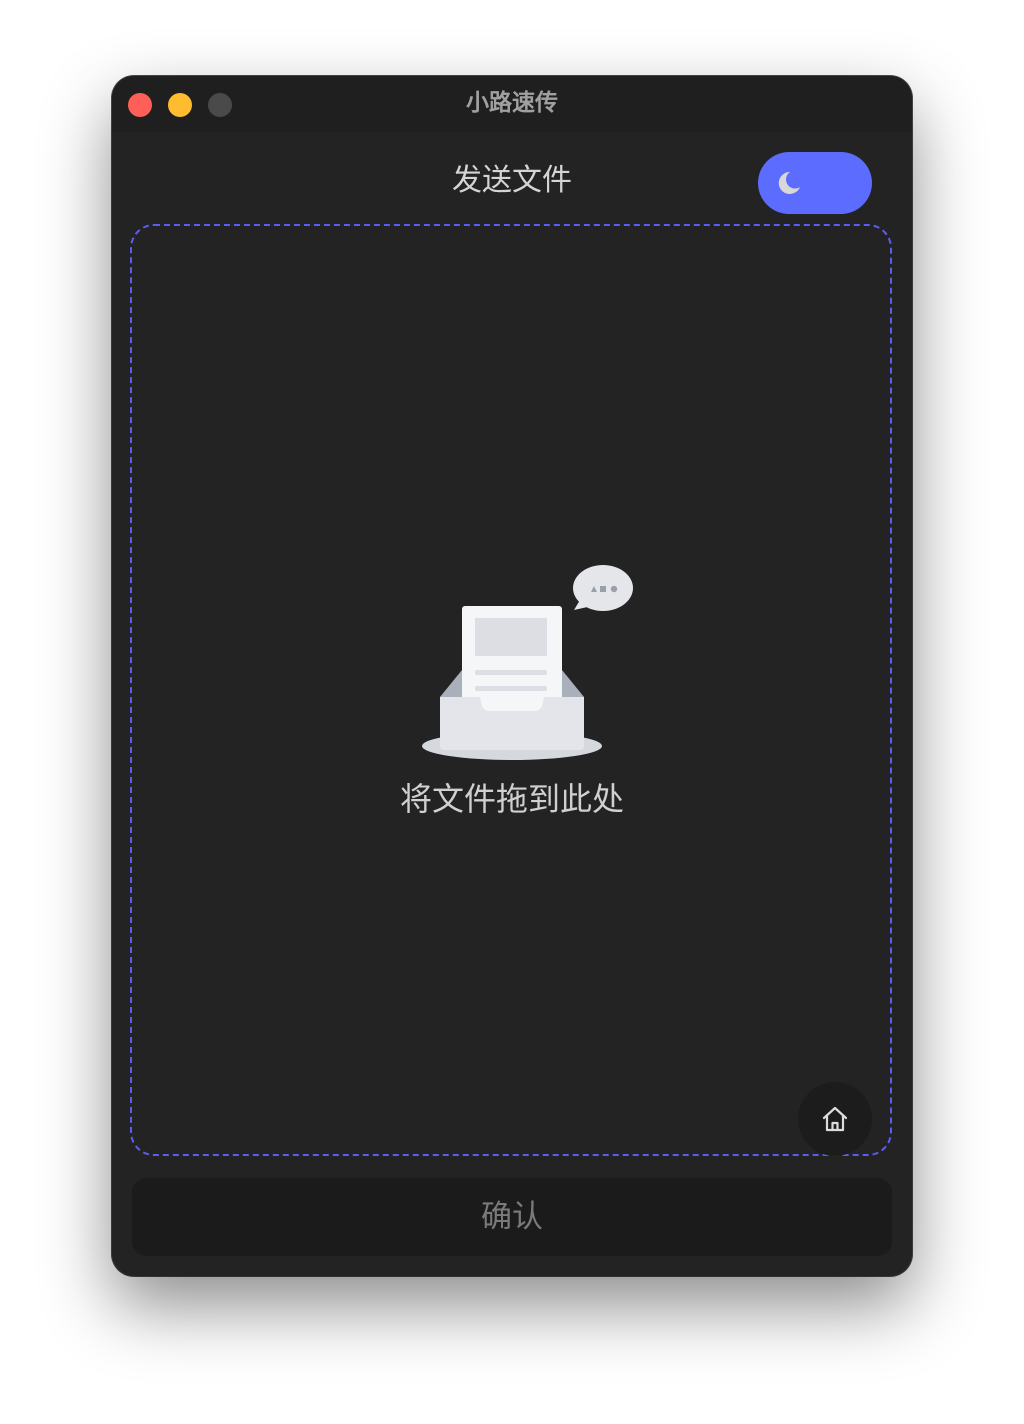  I want to click on confirm-button: 确认, so click(512, 1217).